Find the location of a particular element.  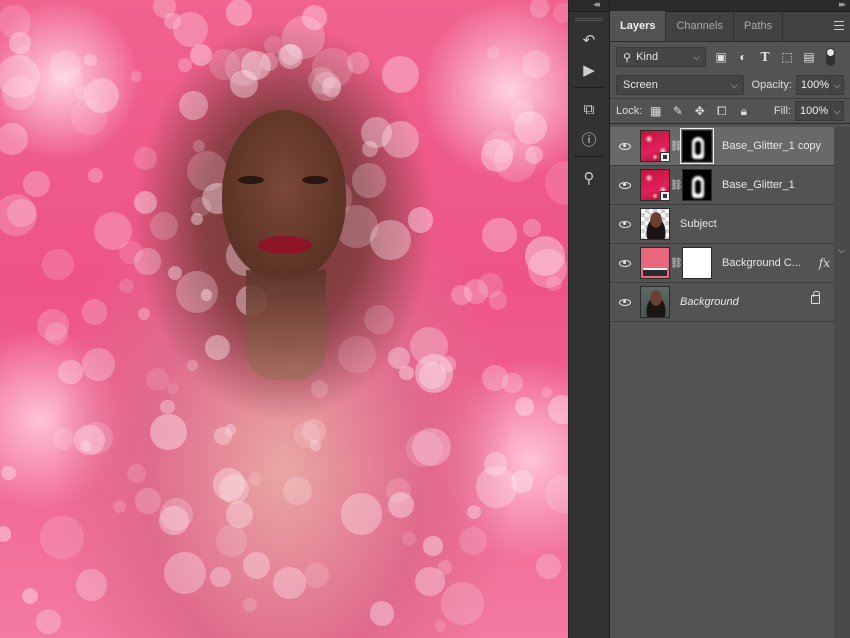

layer-name: Base_Glitter_1 is located at coordinates (758, 185).